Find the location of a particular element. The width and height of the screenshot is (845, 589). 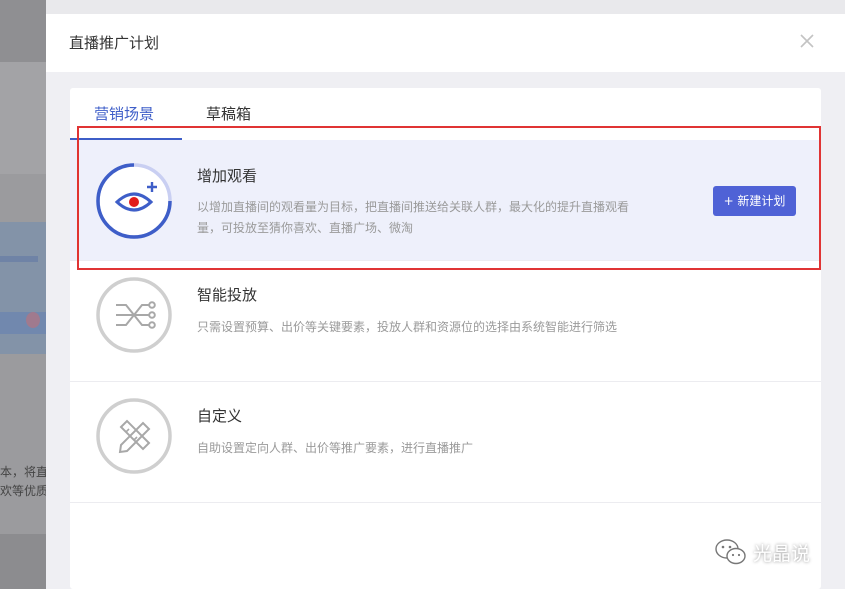

card-description: 自助设置定向人群、出价等推广要素，进行直播推广 is located at coordinates (335, 448).